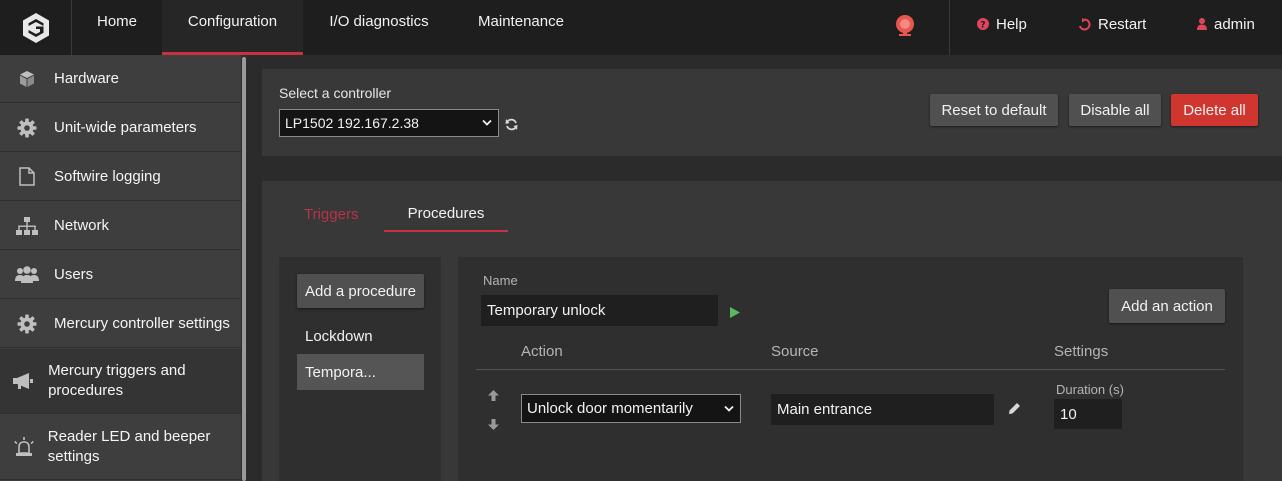  What do you see at coordinates (125, 127) in the screenshot?
I see `sidebar-item-label: Unit-wide parameters` at bounding box center [125, 127].